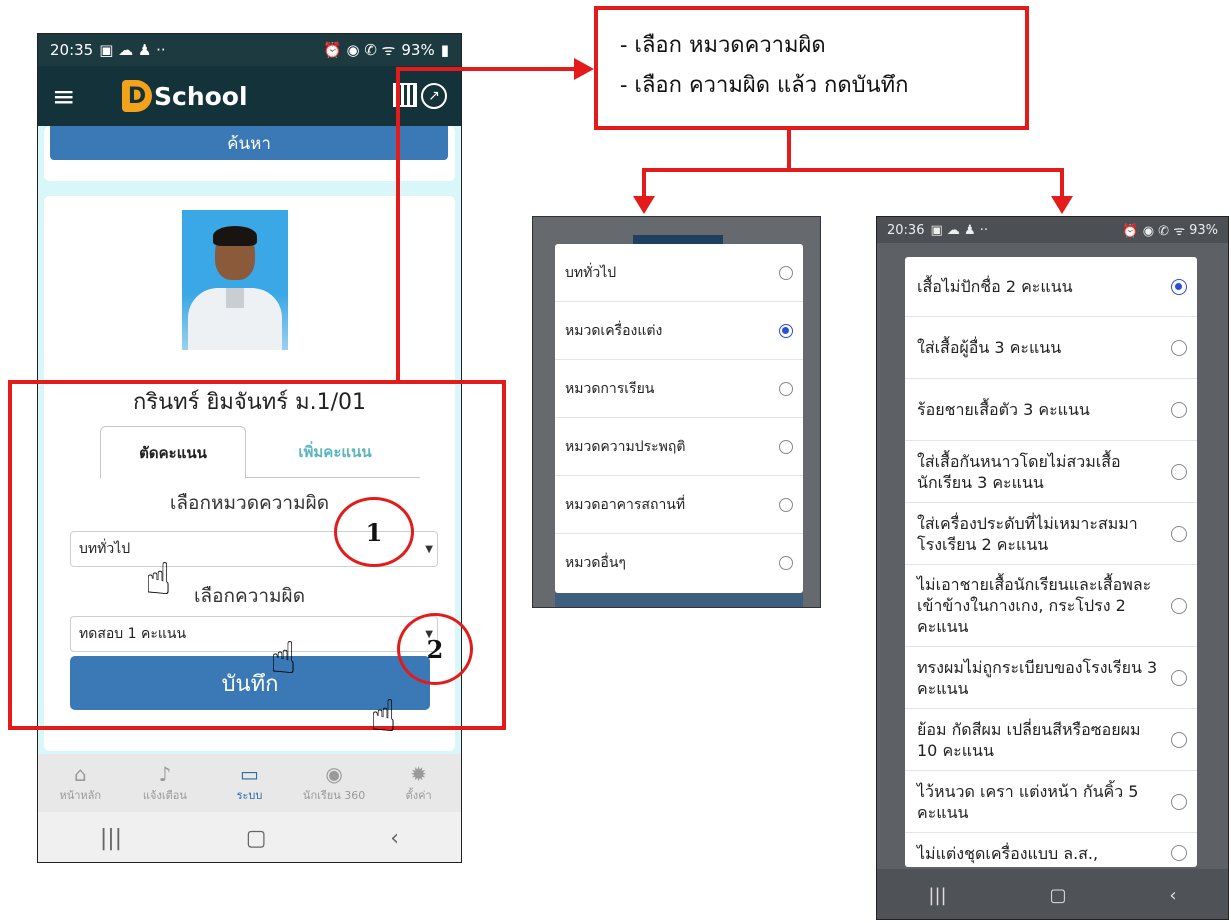  Describe the element at coordinates (1051, 740) in the screenshot. I see `list-item: ย้อม กัดสีผม เปลี่ยนสีหรือซอยผม 10 คะแนน` at that location.